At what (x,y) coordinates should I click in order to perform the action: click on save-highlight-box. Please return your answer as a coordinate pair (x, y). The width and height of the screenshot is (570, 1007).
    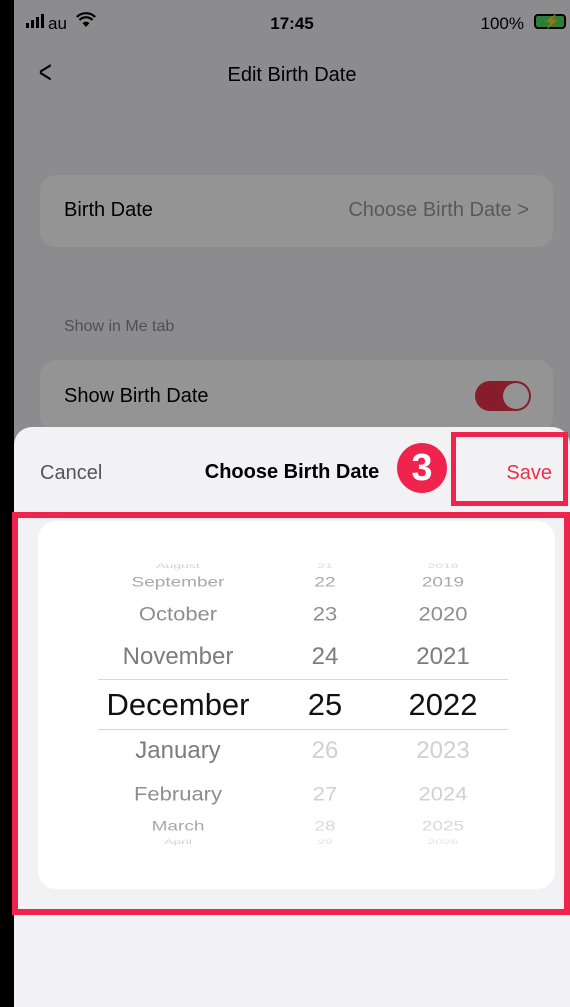
    Looking at the image, I should click on (509, 469).